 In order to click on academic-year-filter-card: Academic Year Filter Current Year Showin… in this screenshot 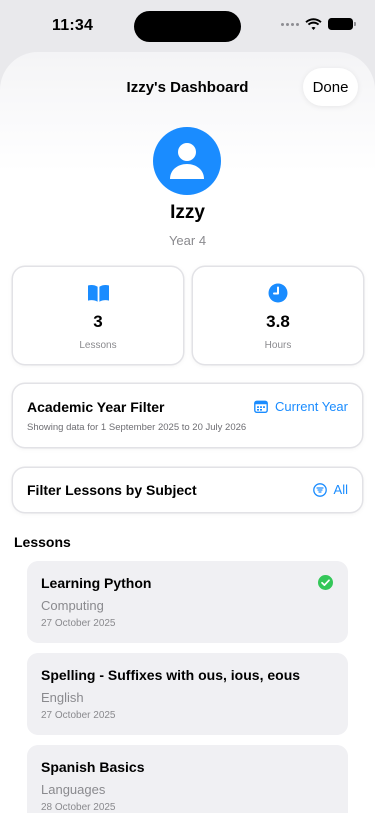, I will do `click(187, 415)`.